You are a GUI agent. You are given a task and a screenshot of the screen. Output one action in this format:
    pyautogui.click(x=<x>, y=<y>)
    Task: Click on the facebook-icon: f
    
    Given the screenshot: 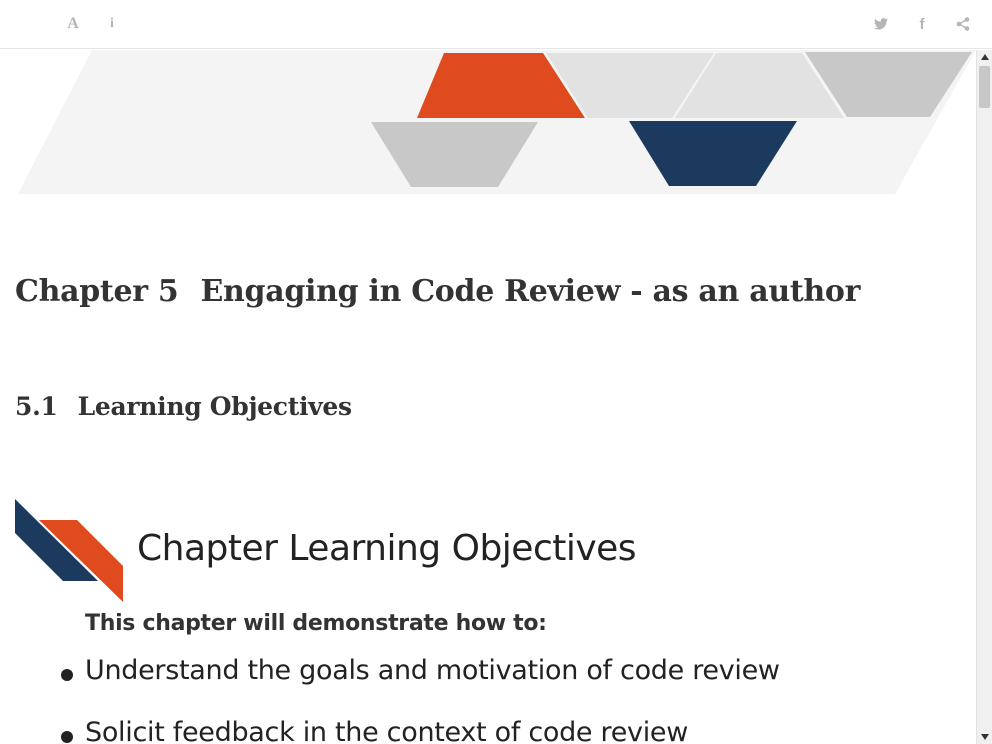 What is the action you would take?
    pyautogui.click(x=922, y=24)
    